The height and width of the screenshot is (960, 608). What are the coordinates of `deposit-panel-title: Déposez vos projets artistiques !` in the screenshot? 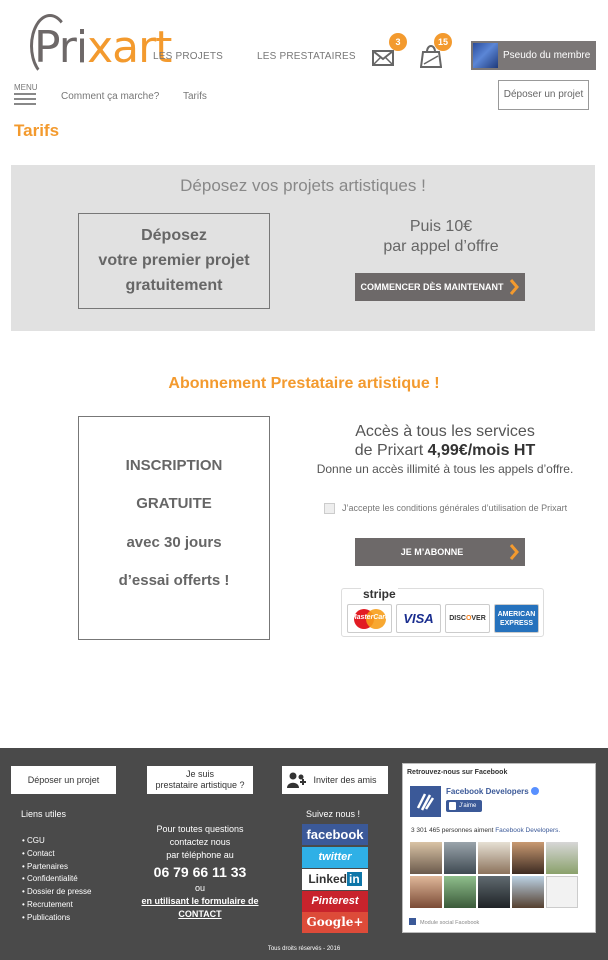 It's located at (303, 185).